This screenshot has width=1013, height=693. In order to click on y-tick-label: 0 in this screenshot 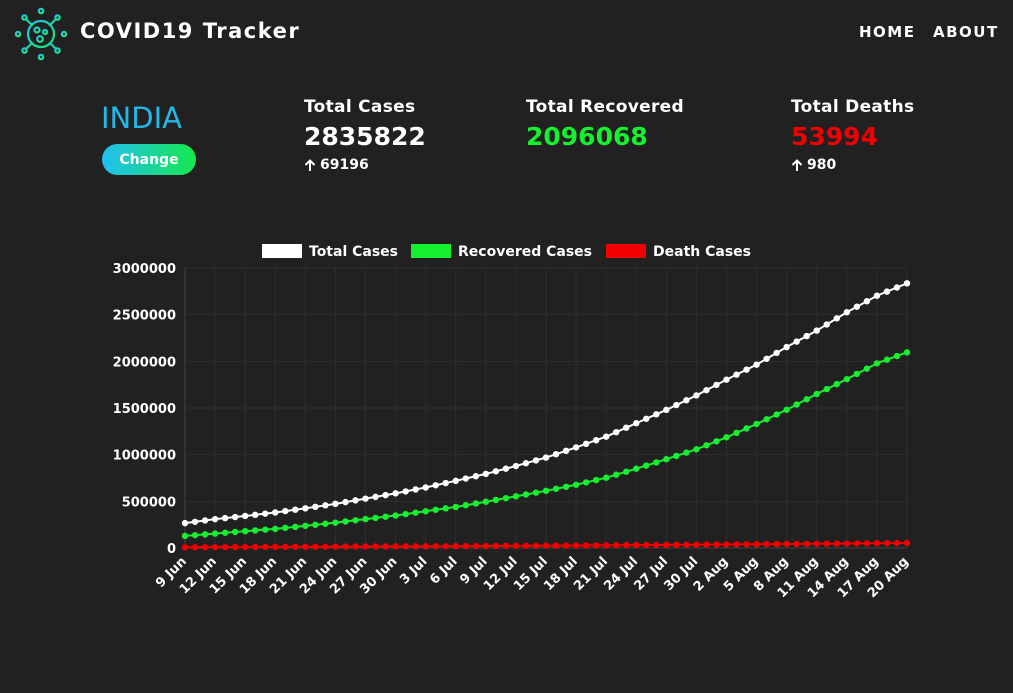, I will do `click(171, 549)`.